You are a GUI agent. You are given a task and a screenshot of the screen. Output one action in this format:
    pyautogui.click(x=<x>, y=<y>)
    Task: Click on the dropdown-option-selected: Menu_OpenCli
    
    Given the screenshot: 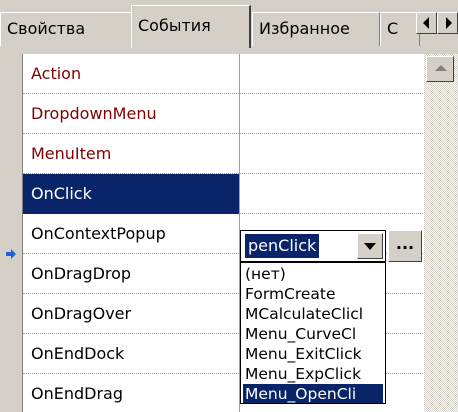 What is the action you would take?
    pyautogui.click(x=313, y=393)
    